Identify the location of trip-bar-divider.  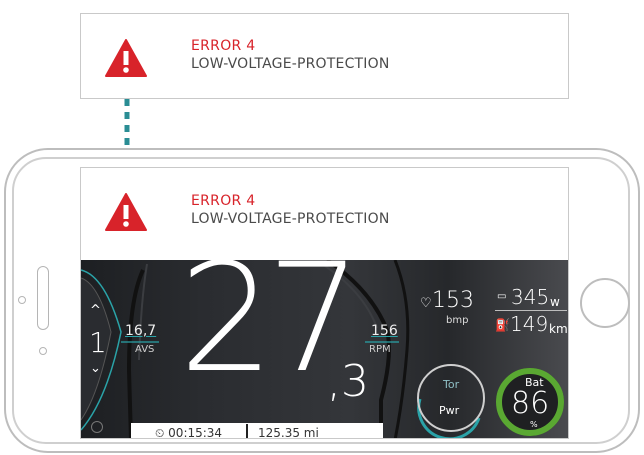
(247, 431).